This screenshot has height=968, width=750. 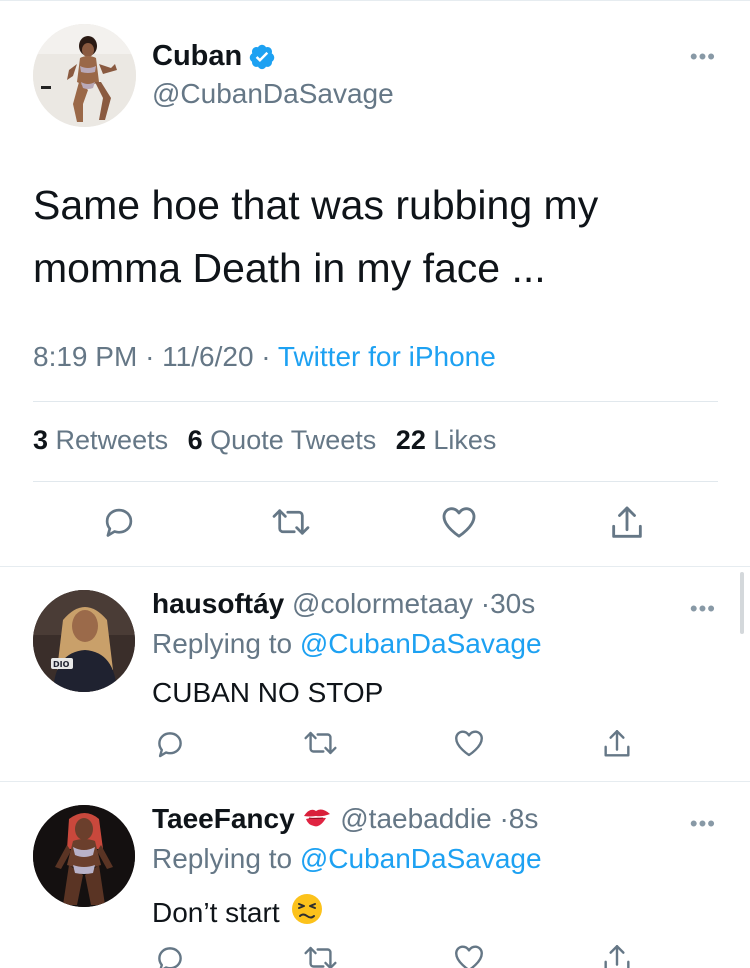 I want to click on avatar: DIO, so click(x=84, y=641).